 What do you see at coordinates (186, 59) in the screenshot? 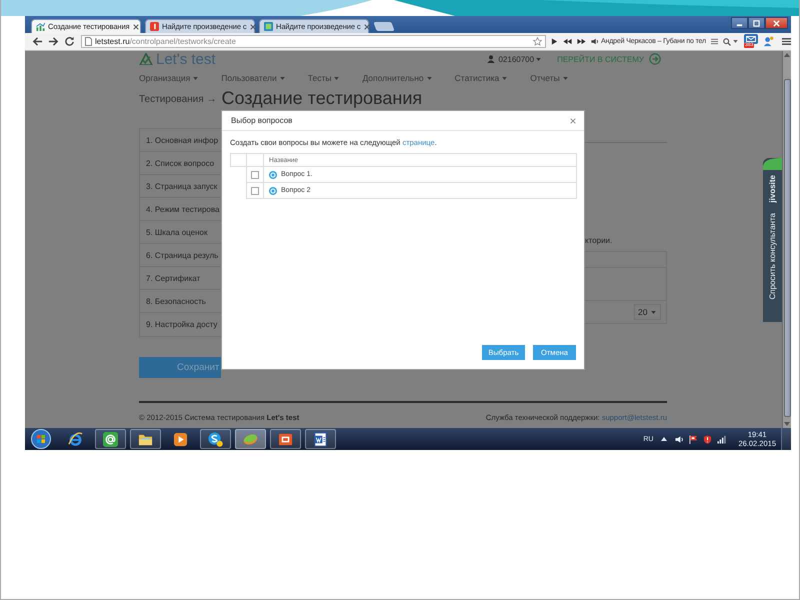
I see `logo-text: Let's test` at bounding box center [186, 59].